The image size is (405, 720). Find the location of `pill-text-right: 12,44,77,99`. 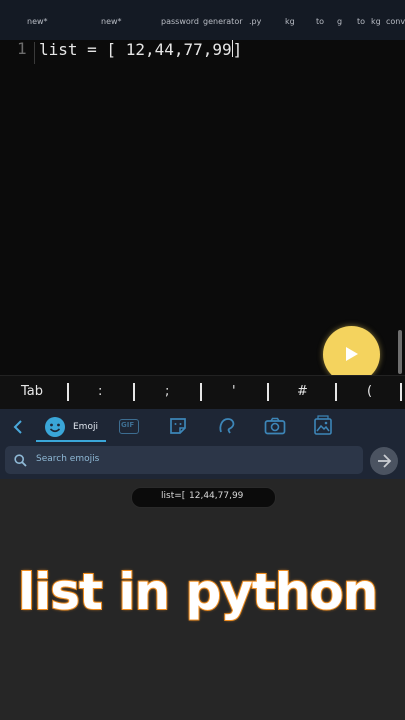

pill-text-right: 12,44,77,99 is located at coordinates (216, 496).